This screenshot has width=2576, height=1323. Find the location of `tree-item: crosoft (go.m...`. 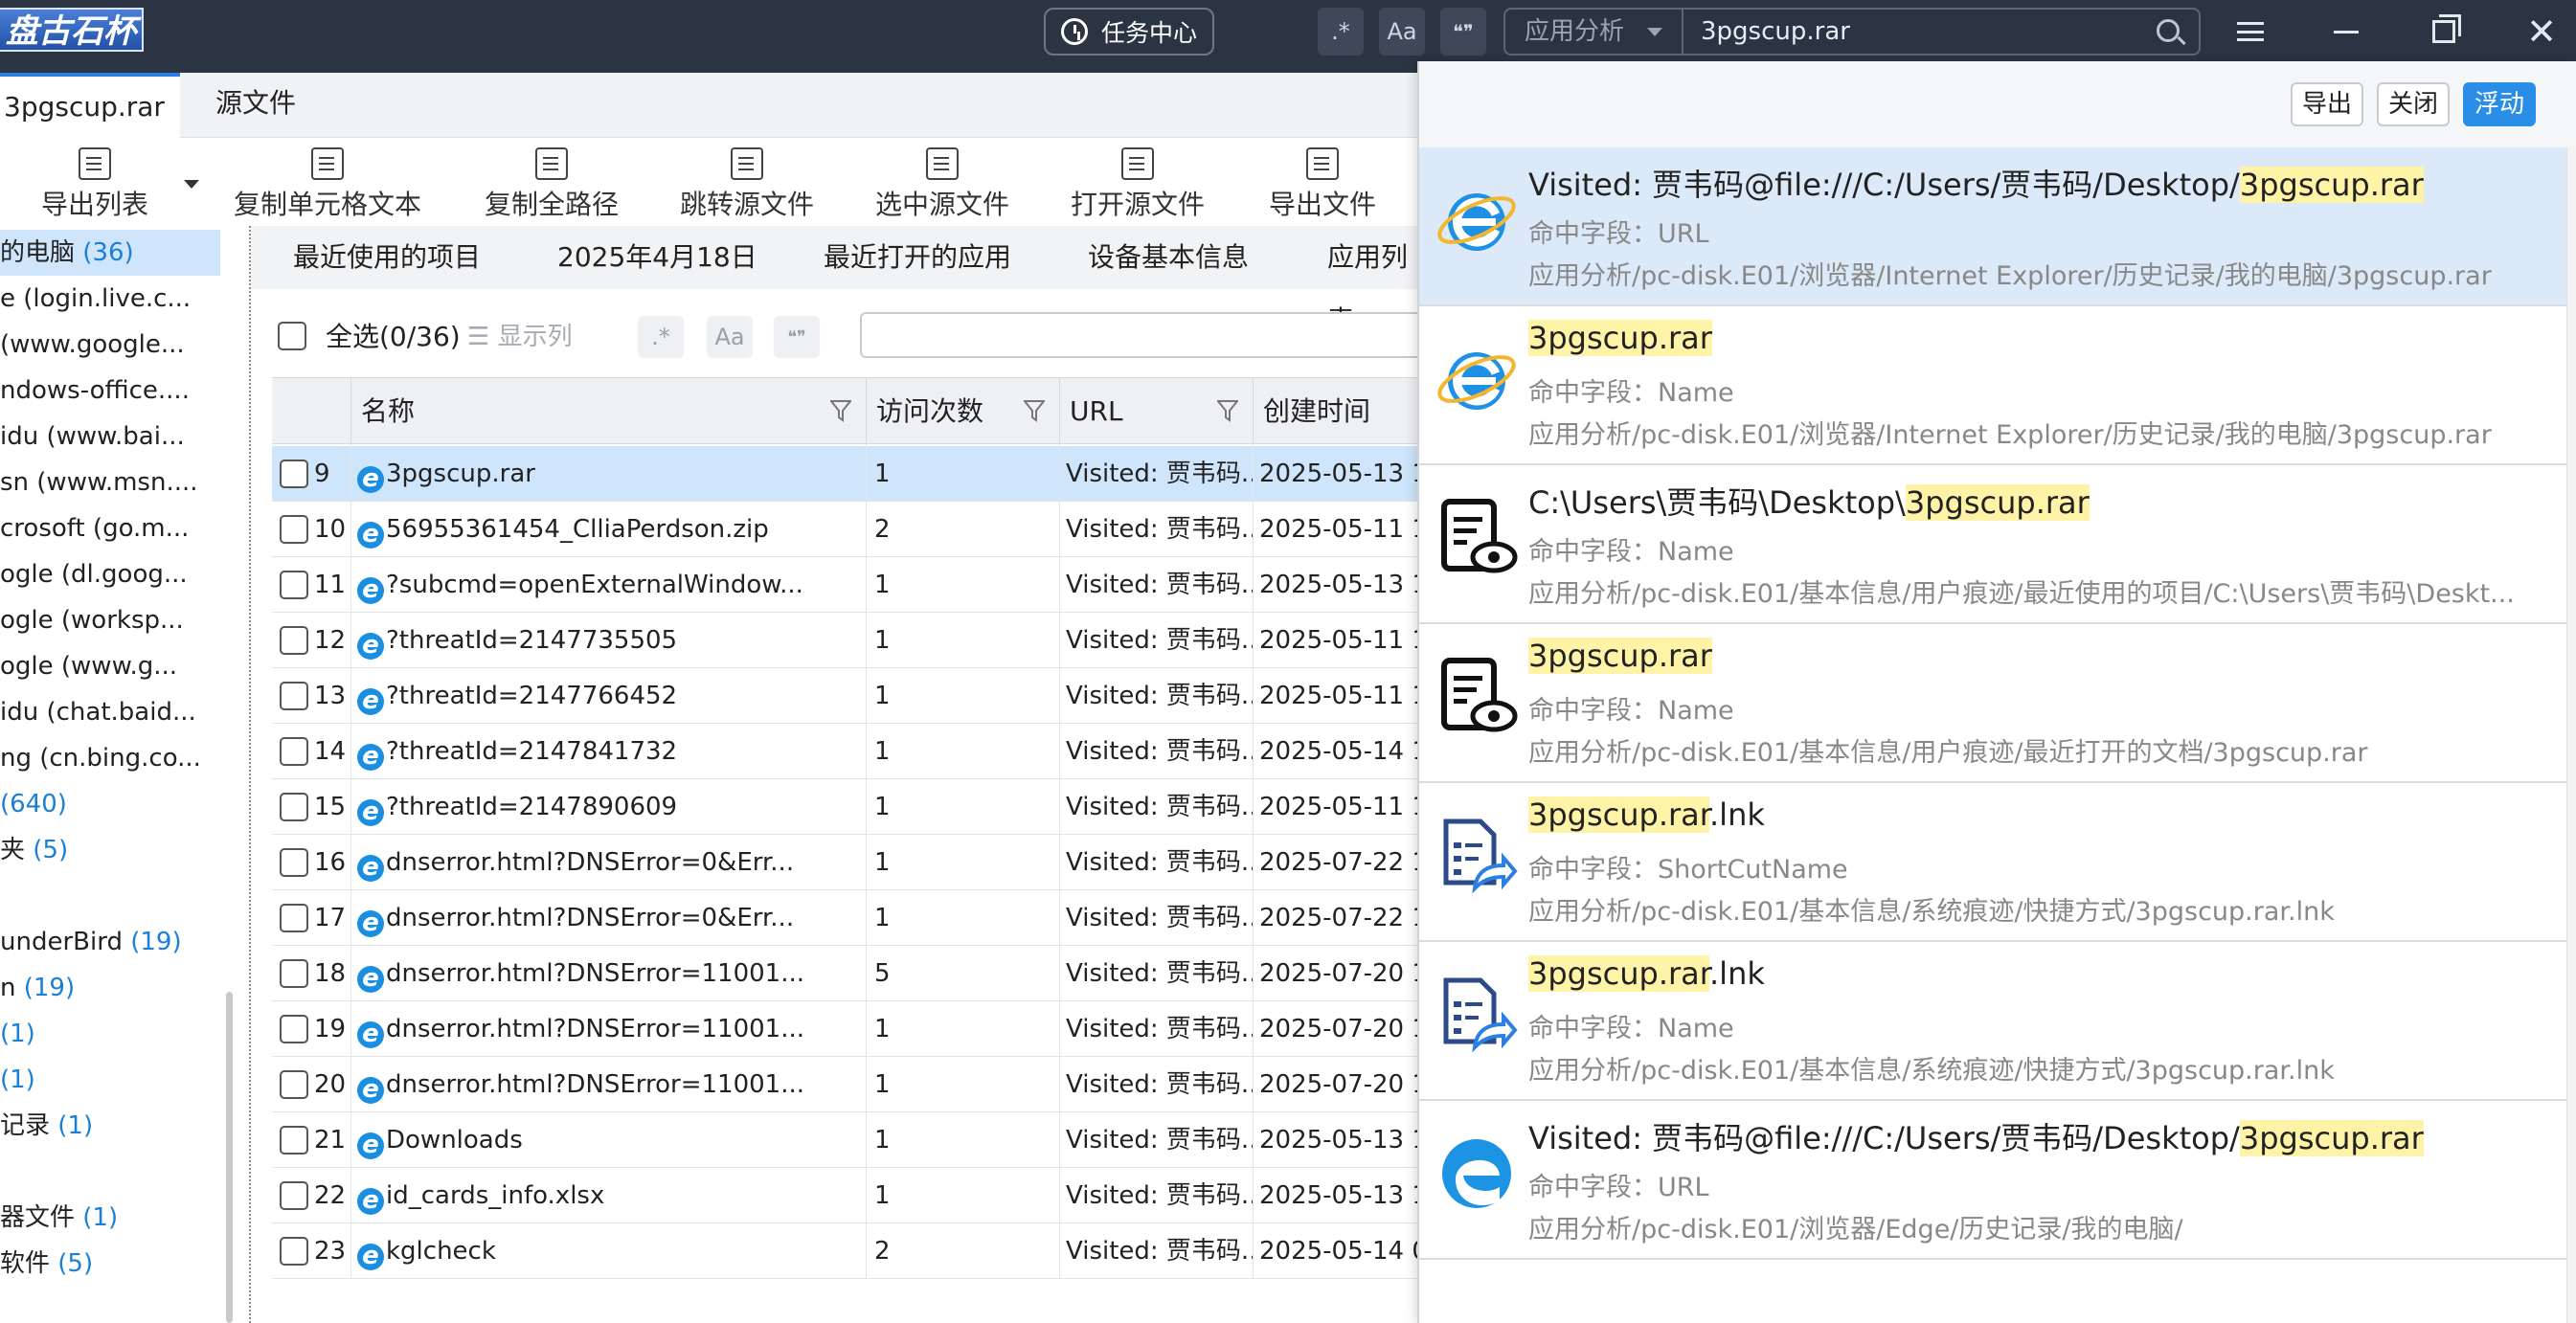

tree-item: crosoft (go.m... is located at coordinates (110, 528).